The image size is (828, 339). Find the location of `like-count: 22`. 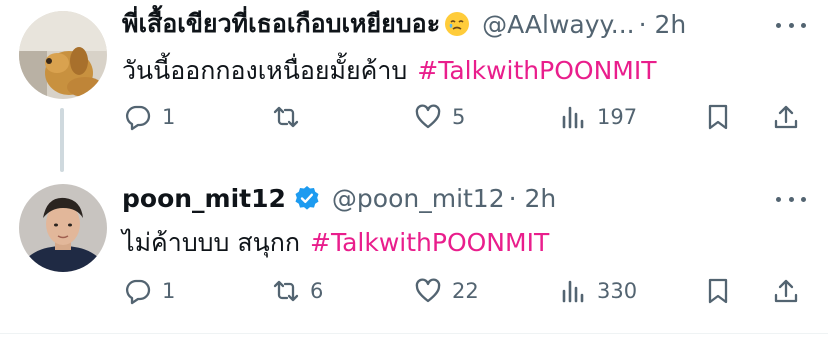

like-count: 22 is located at coordinates (465, 291).